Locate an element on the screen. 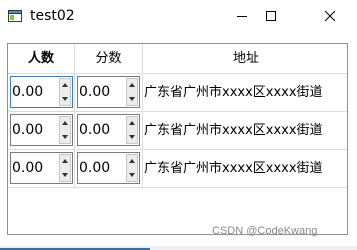  column-header-score: 分数 is located at coordinates (109, 59).